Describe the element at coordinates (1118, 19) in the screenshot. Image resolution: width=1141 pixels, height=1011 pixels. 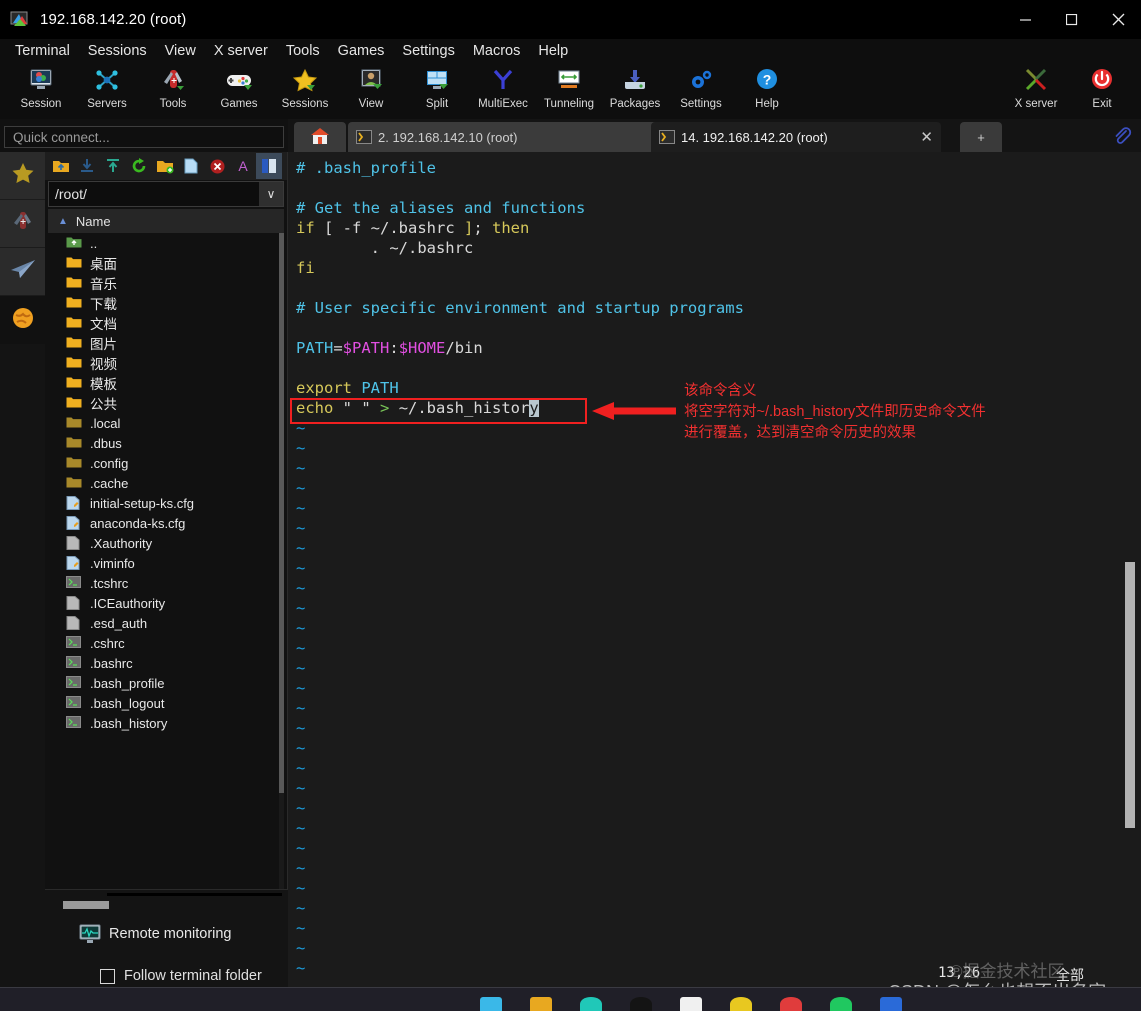
I see `close-button` at that location.